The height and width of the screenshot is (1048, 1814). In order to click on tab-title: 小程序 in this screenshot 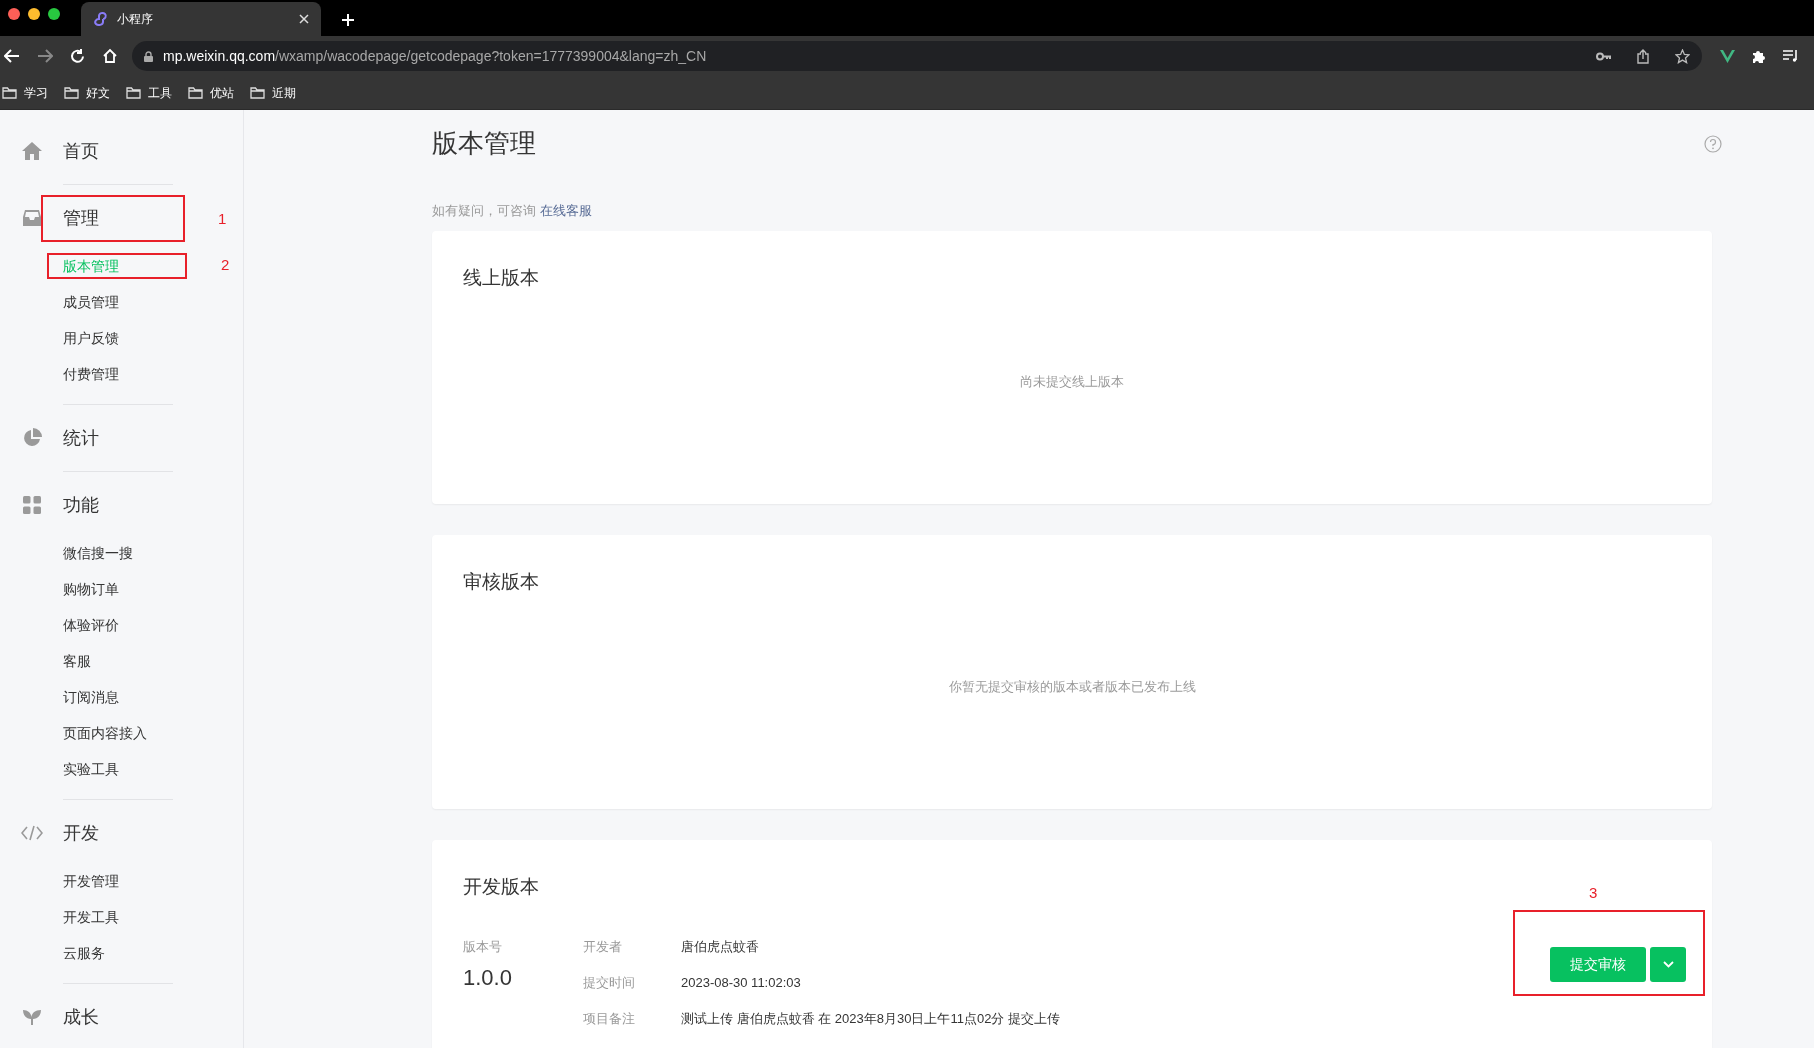, I will do `click(135, 19)`.